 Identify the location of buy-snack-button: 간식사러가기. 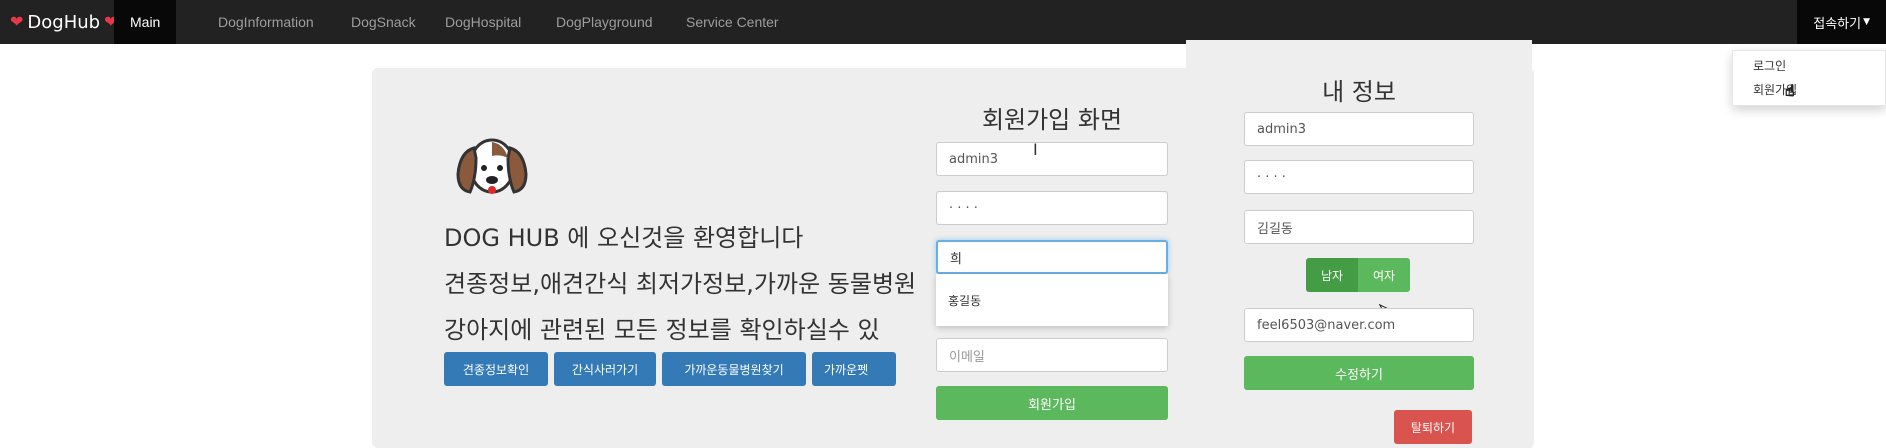
(605, 369).